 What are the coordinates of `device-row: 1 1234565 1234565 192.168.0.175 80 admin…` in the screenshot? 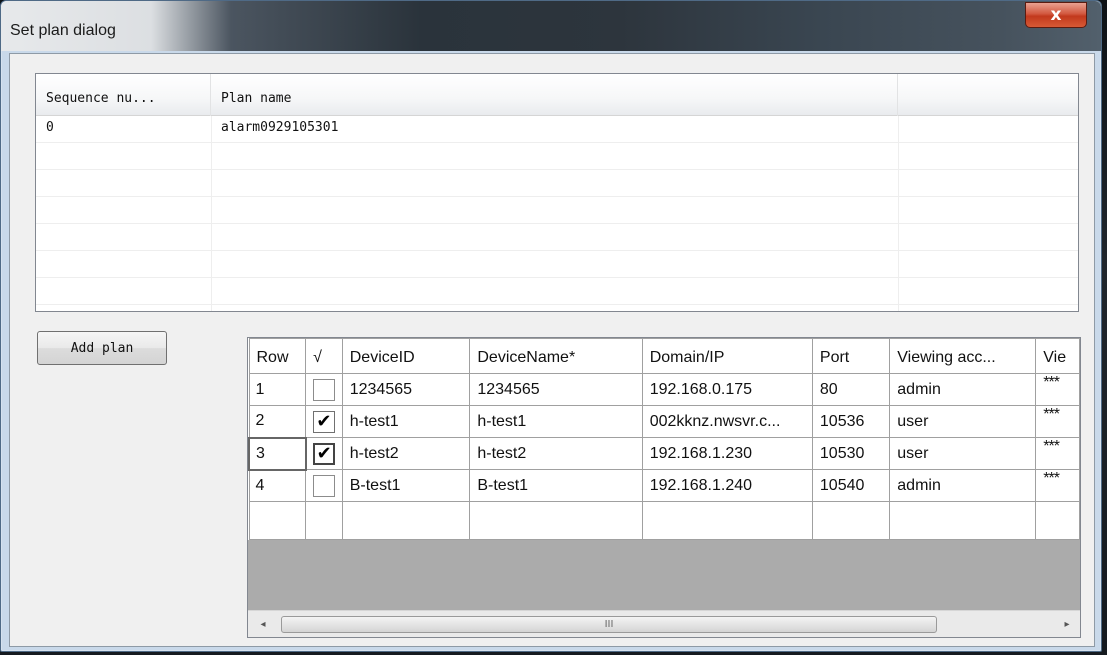 It's located at (664, 389).